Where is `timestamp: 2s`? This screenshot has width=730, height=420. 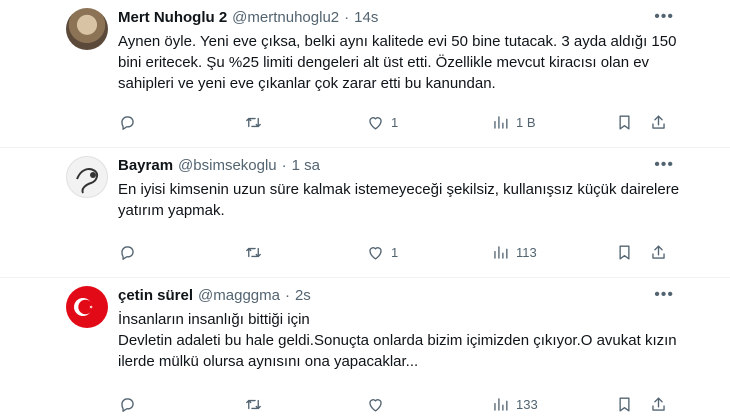
timestamp: 2s is located at coordinates (303, 296).